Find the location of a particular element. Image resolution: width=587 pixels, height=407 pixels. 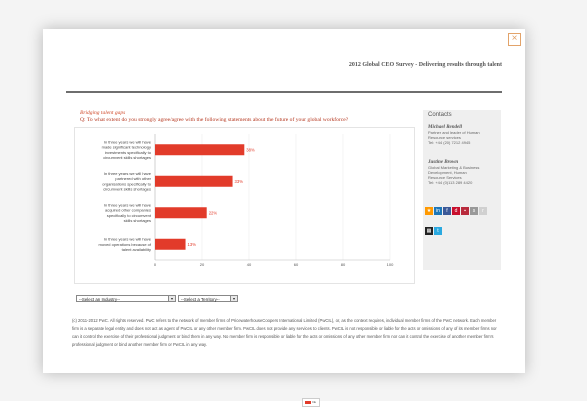

x-tick-label: 100 is located at coordinates (390, 264).